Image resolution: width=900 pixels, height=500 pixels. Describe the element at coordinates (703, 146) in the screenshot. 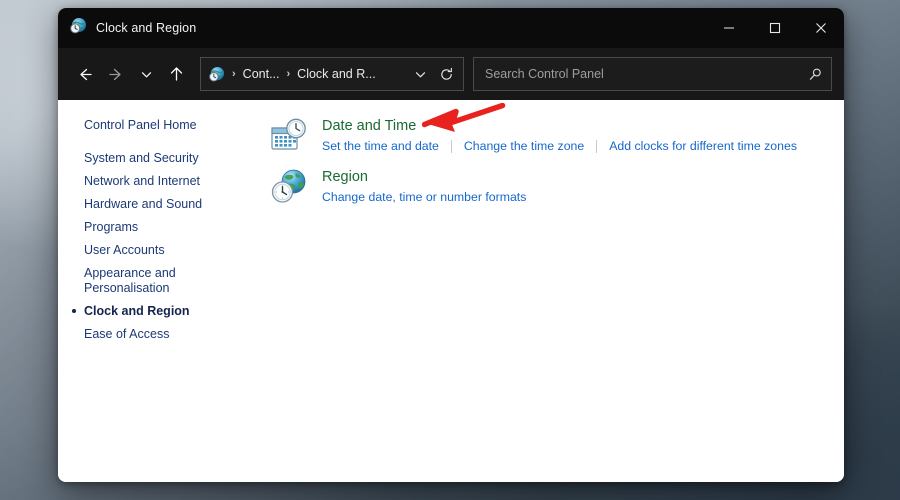

I see `link-add-clocks-for-different-time-zones: Add clocks for different time zones` at that location.